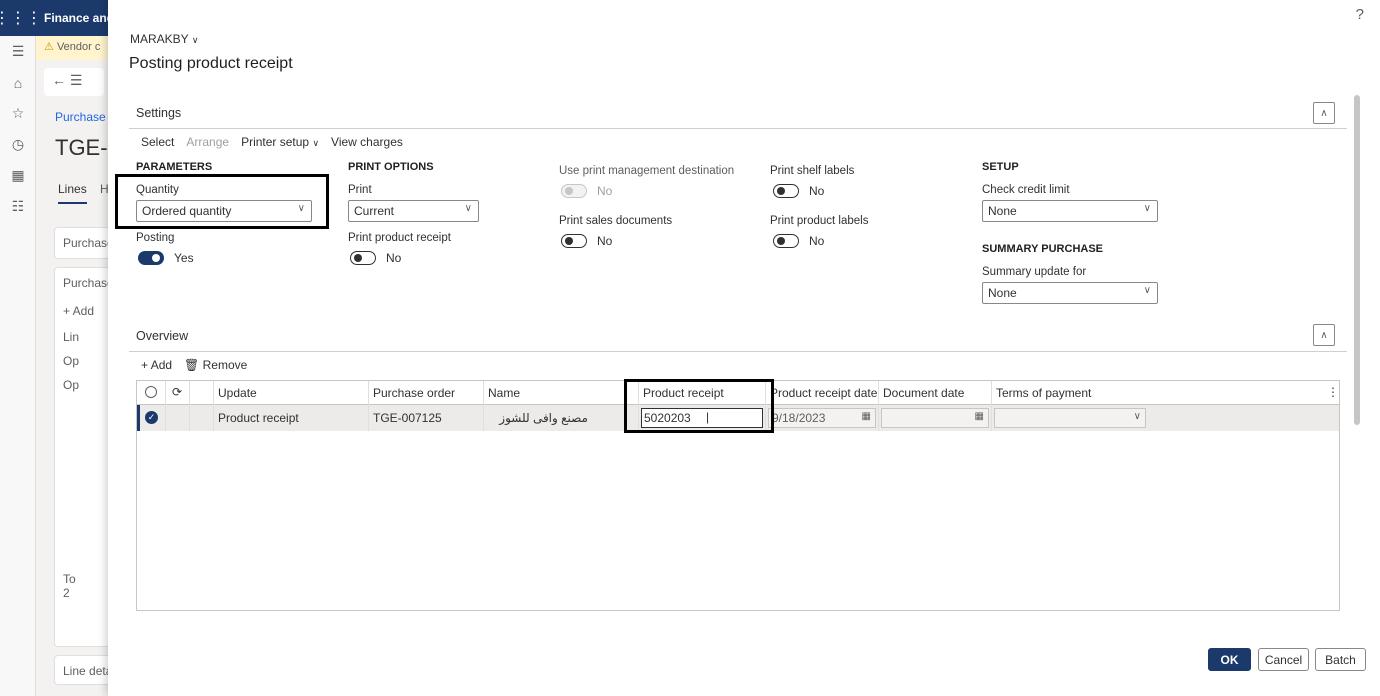 Image resolution: width=1380 pixels, height=696 pixels. What do you see at coordinates (290, 418) in the screenshot?
I see `cell-update: Product receipt` at bounding box center [290, 418].